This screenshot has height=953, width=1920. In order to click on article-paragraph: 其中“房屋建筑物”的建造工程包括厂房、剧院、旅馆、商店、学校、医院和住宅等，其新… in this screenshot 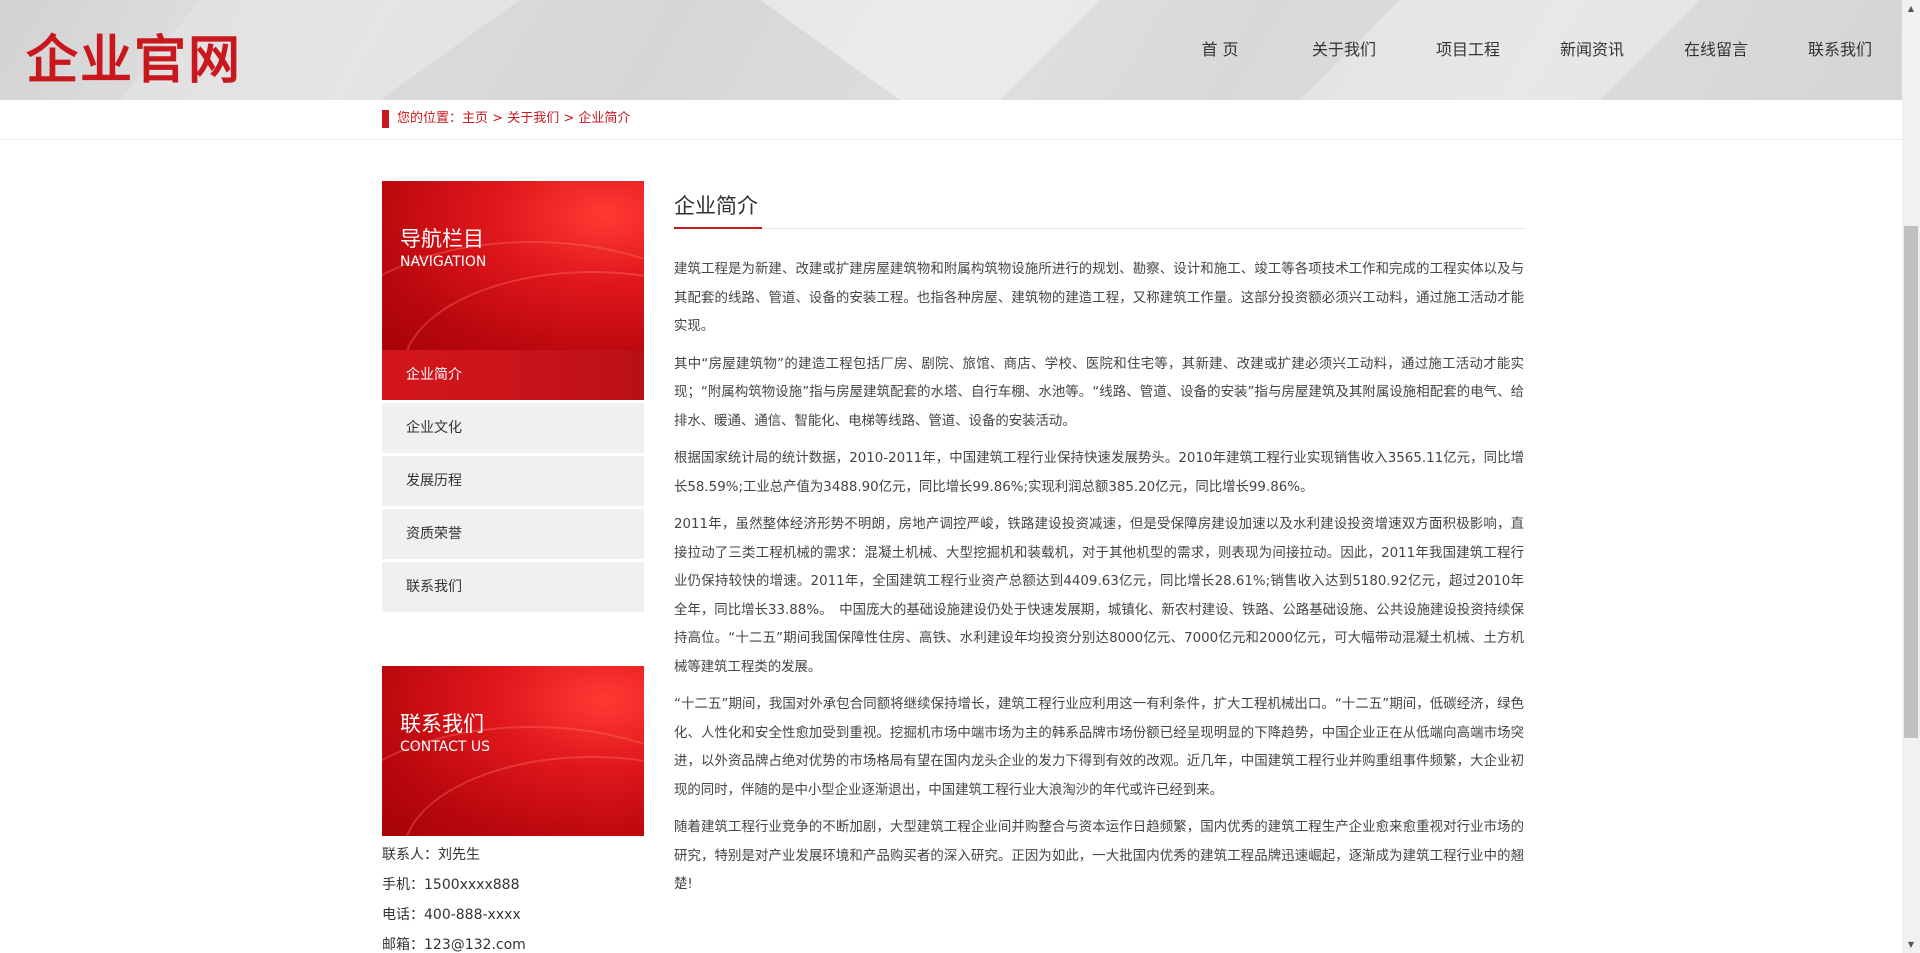, I will do `click(1099, 392)`.